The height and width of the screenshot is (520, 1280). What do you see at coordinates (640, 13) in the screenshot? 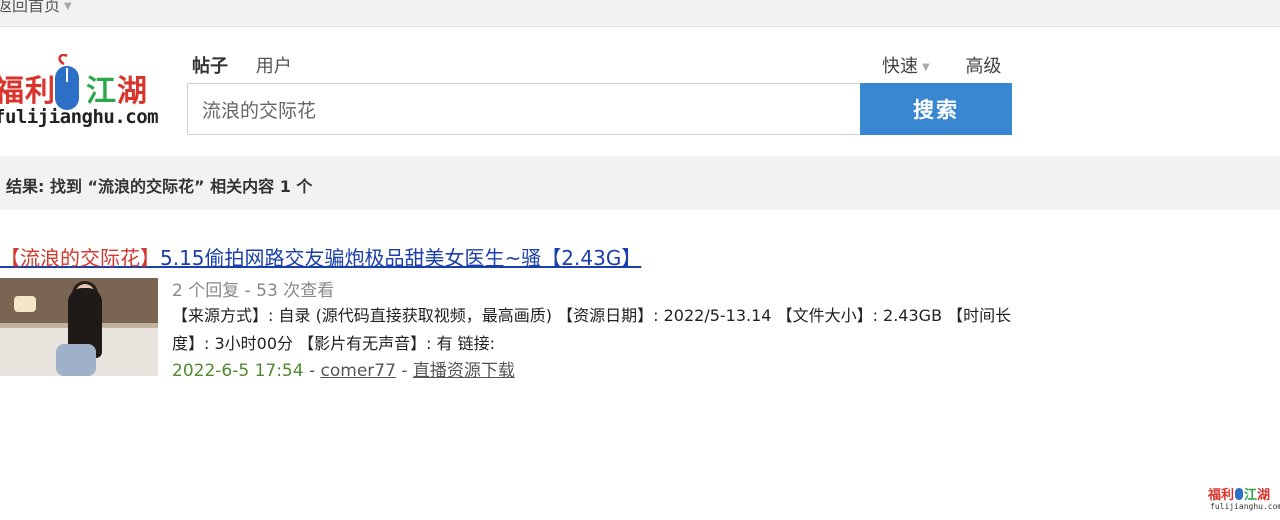
I see `top-bar: 返回首页 ▼` at bounding box center [640, 13].